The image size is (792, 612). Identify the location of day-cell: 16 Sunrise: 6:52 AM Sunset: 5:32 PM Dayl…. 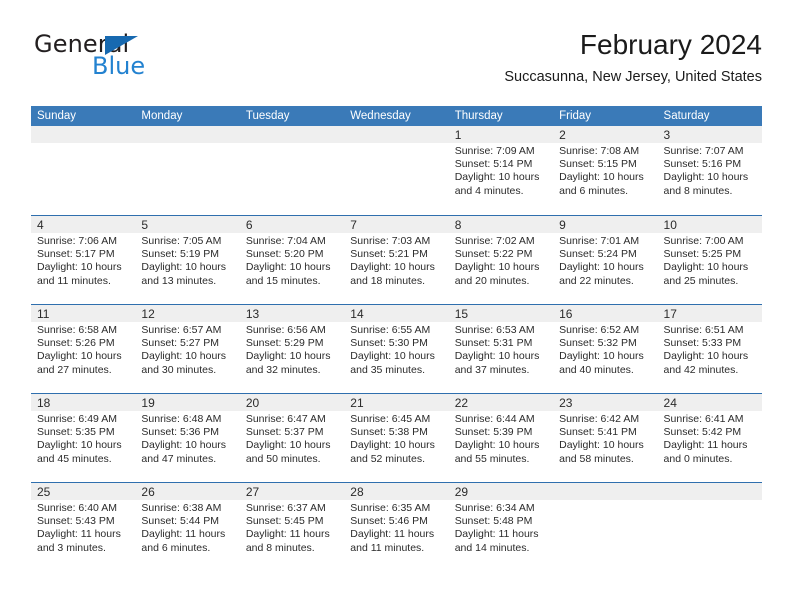
(605, 349).